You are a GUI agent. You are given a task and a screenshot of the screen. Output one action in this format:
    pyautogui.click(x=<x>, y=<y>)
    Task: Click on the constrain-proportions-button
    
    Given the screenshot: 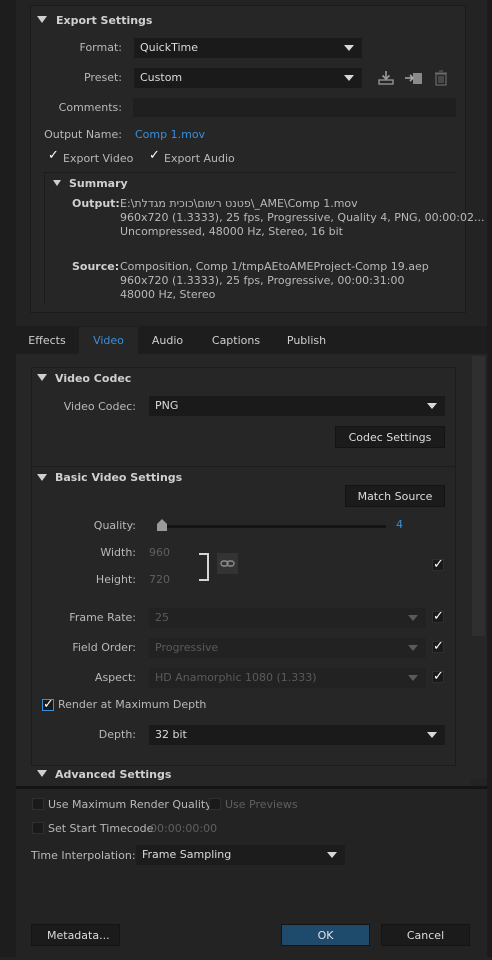 What is the action you would take?
    pyautogui.click(x=227, y=563)
    